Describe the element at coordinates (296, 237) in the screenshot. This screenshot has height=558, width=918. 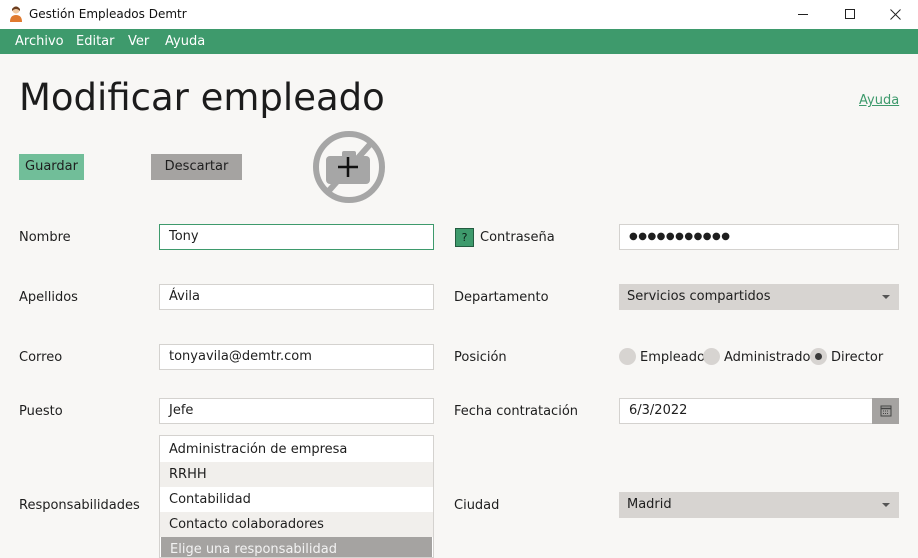
I see `nombre-input: Tony` at that location.